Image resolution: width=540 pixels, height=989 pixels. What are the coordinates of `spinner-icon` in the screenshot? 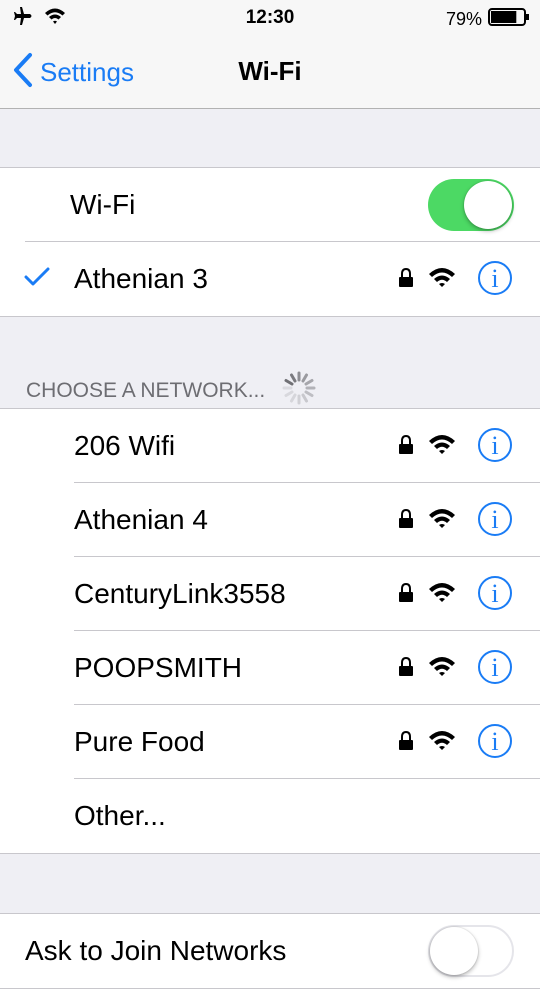 It's located at (299, 391).